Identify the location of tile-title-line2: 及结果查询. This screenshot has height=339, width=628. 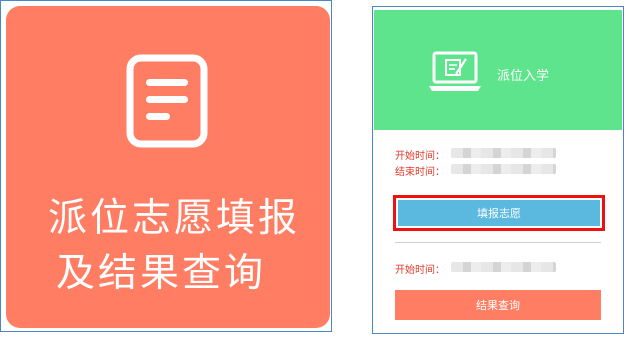
(161, 273).